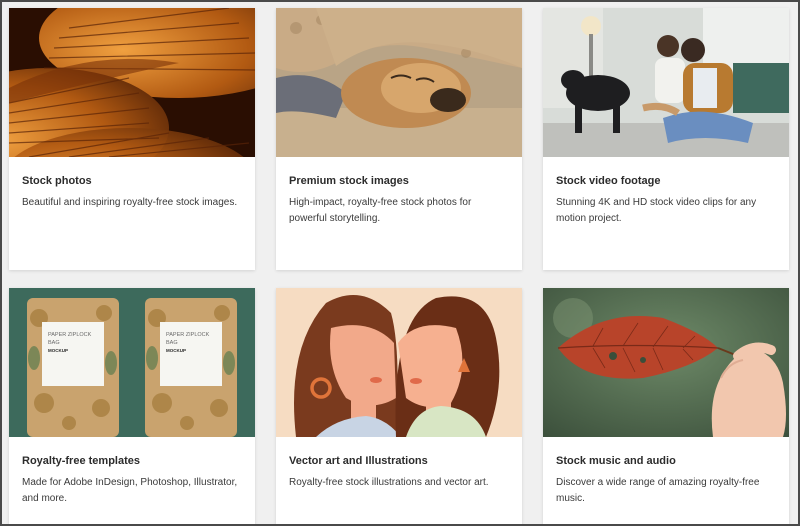  What do you see at coordinates (132, 181) in the screenshot?
I see `card-title: Stock photos` at bounding box center [132, 181].